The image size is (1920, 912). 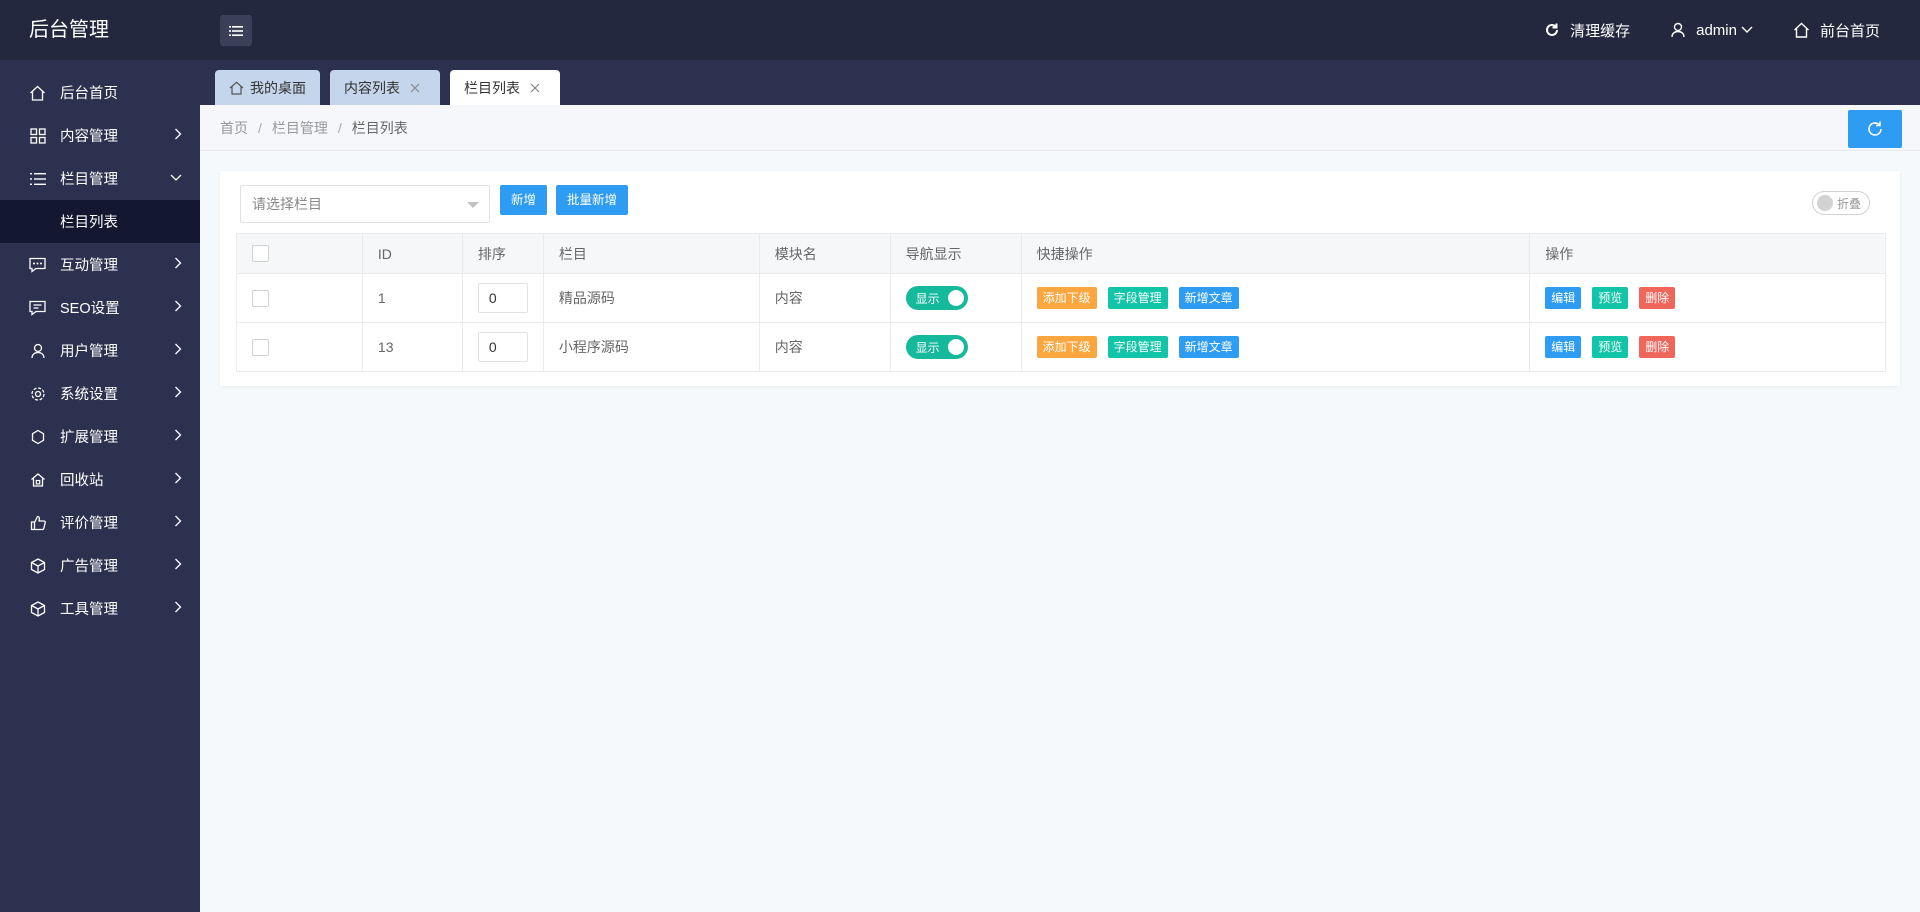 What do you see at coordinates (89, 94) in the screenshot?
I see `sidebar-item-label: 后台首页` at bounding box center [89, 94].